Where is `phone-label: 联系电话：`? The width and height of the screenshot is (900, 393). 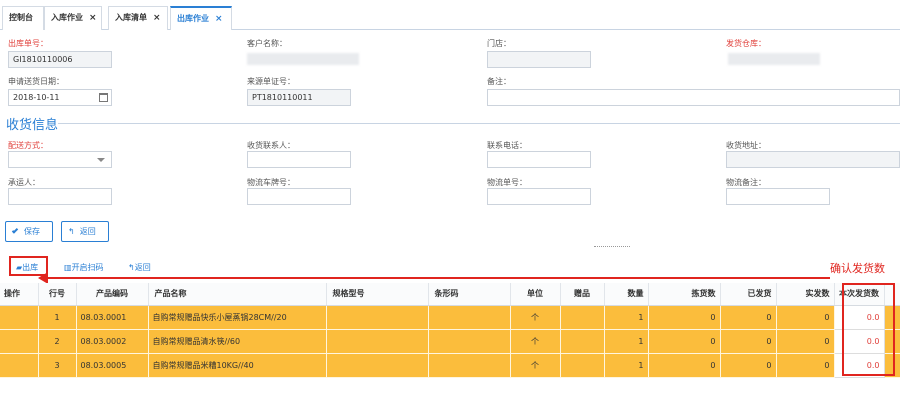
phone-label: 联系电话： is located at coordinates (507, 145).